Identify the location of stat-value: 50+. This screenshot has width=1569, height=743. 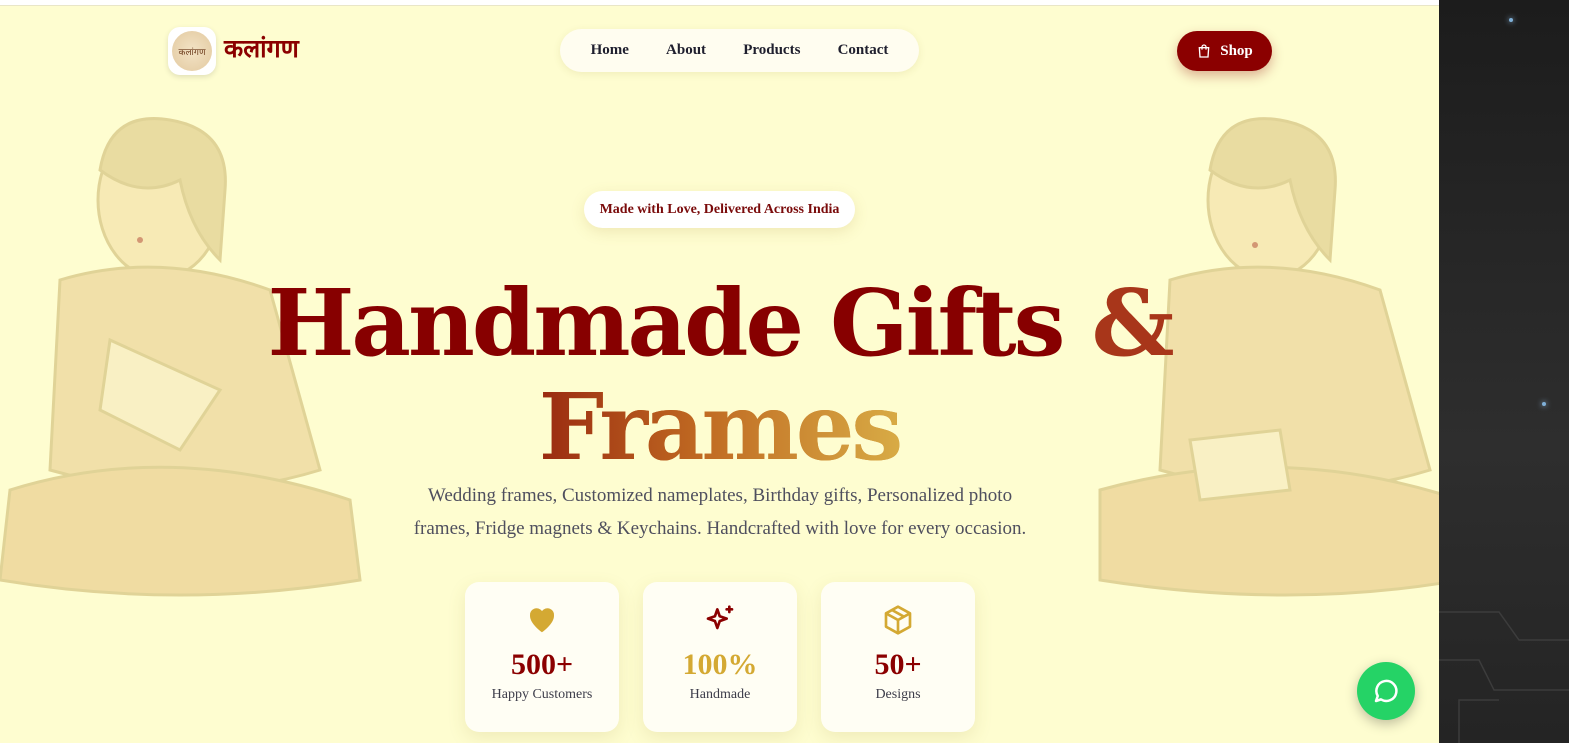
(898, 664).